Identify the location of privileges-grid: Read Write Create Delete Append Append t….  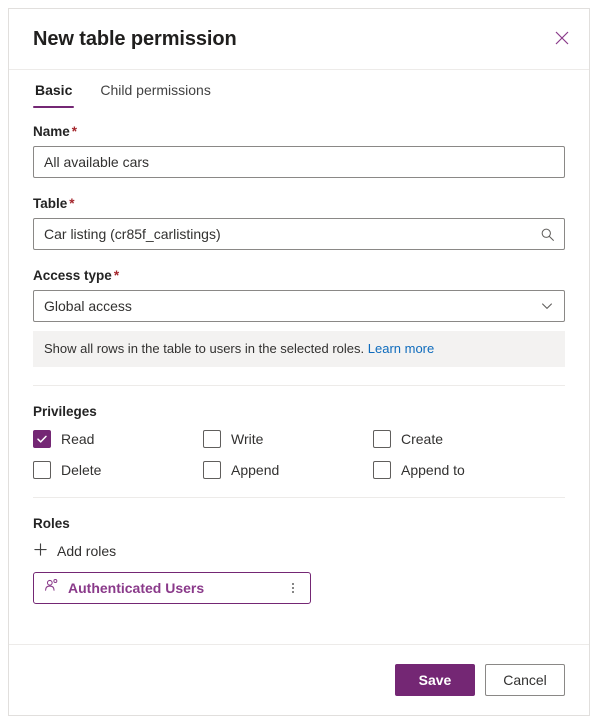
(299, 454).